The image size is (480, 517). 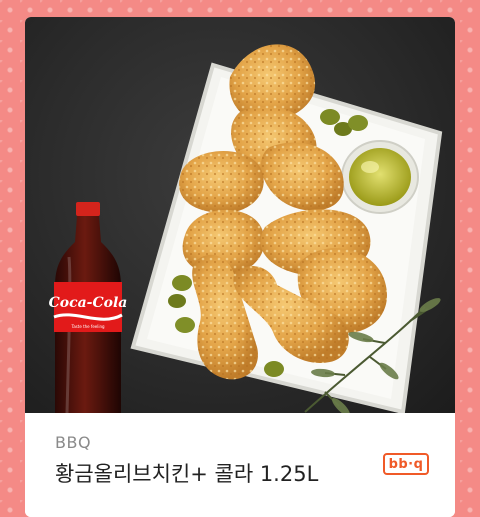 I want to click on bottle-tagline: Taste the feeling, so click(x=87, y=326).